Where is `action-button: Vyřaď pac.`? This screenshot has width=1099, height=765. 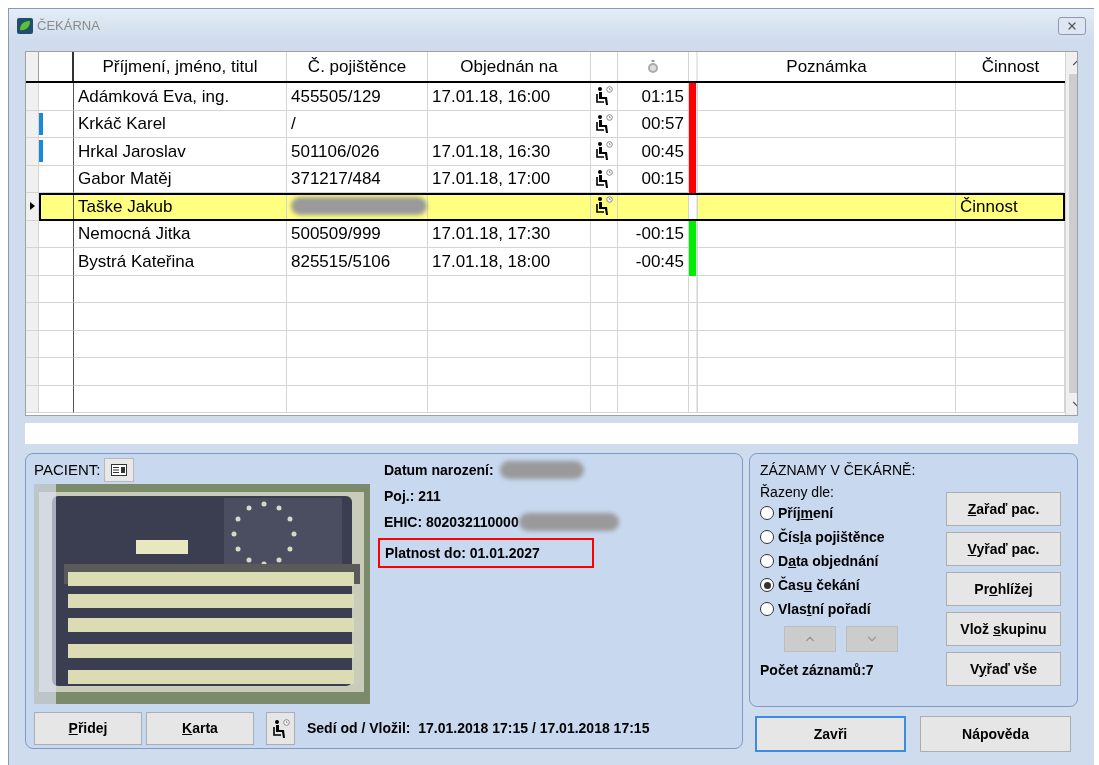 action-button: Vyřaď pac. is located at coordinates (1003, 549).